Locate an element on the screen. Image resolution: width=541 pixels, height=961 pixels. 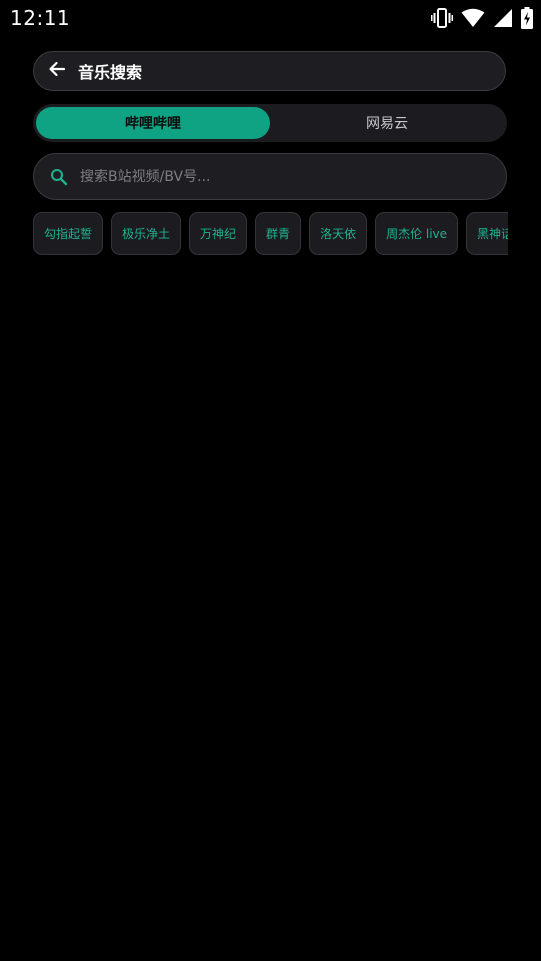
tag-chip: 万神纪 is located at coordinates (218, 233).